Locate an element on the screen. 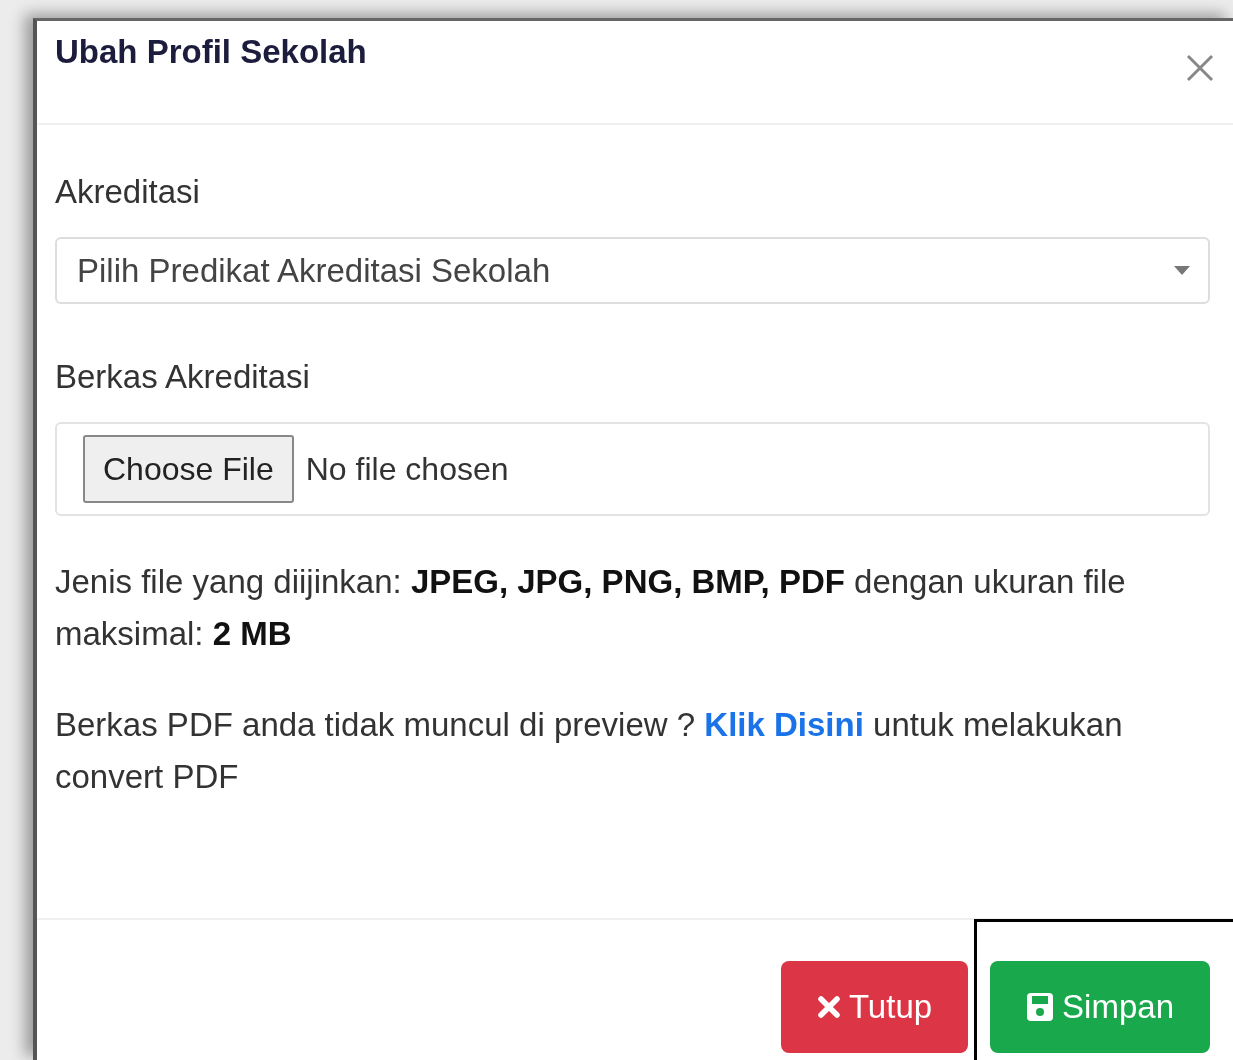 The width and height of the screenshot is (1233, 1060). help-text: Berkas PDF anda tidak muncul di preview ? Klik Disini untuk melakukan convert PDF is located at coordinates (589, 751).